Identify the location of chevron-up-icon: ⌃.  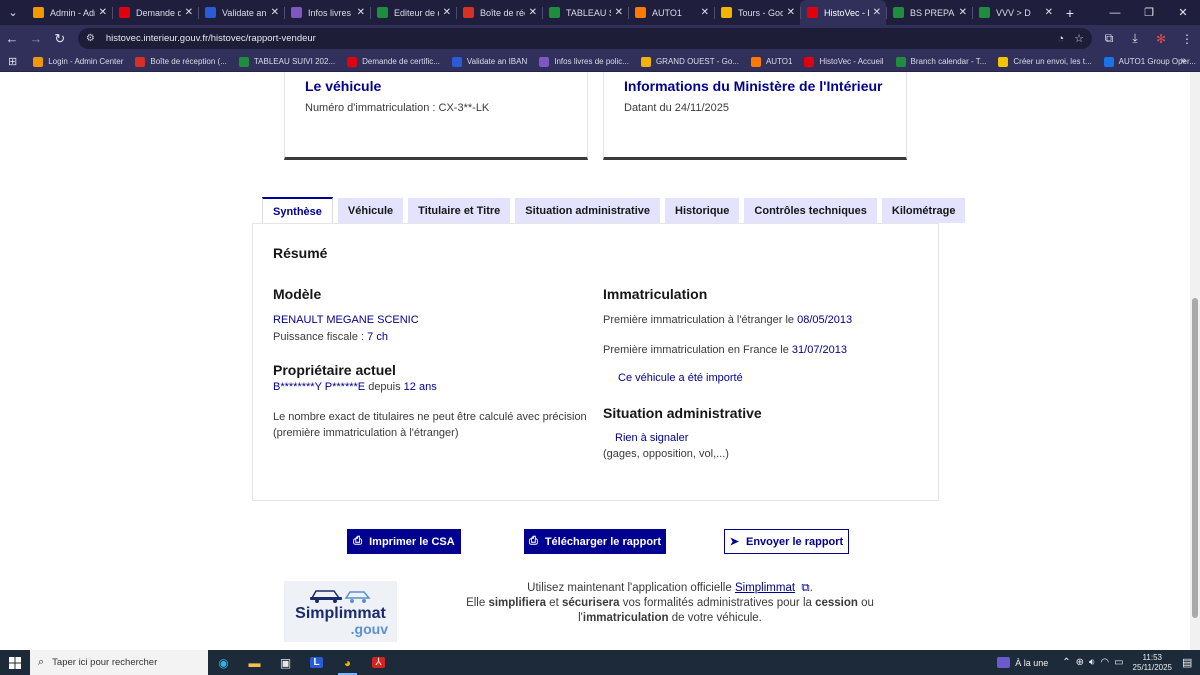
(1066, 662).